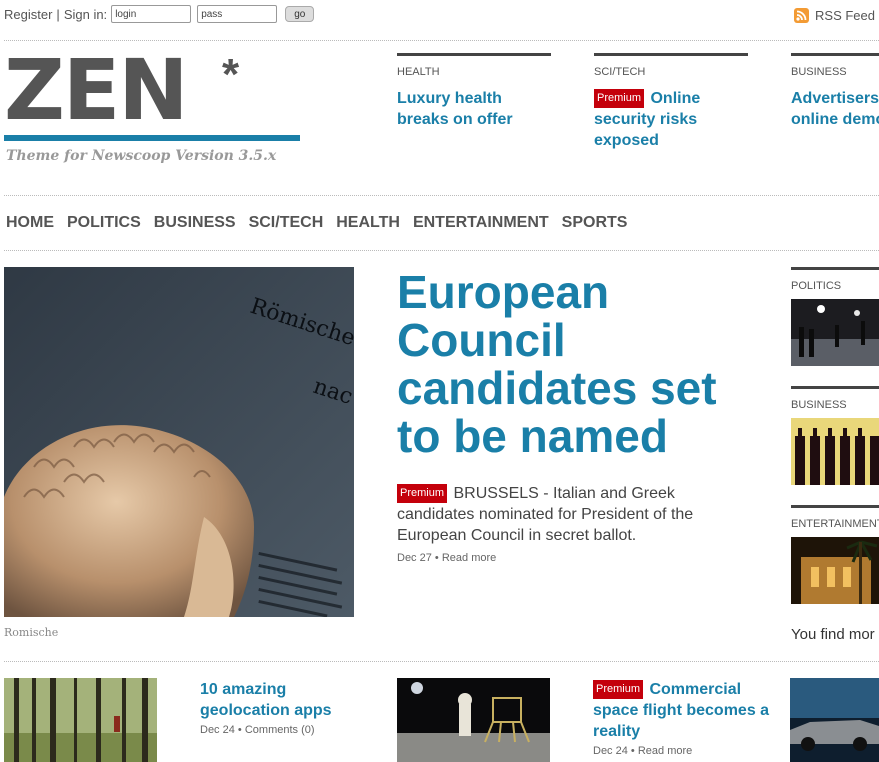 The height and width of the screenshot is (762, 879). Describe the element at coordinates (28, 14) in the screenshot. I see `register-link: Register` at that location.